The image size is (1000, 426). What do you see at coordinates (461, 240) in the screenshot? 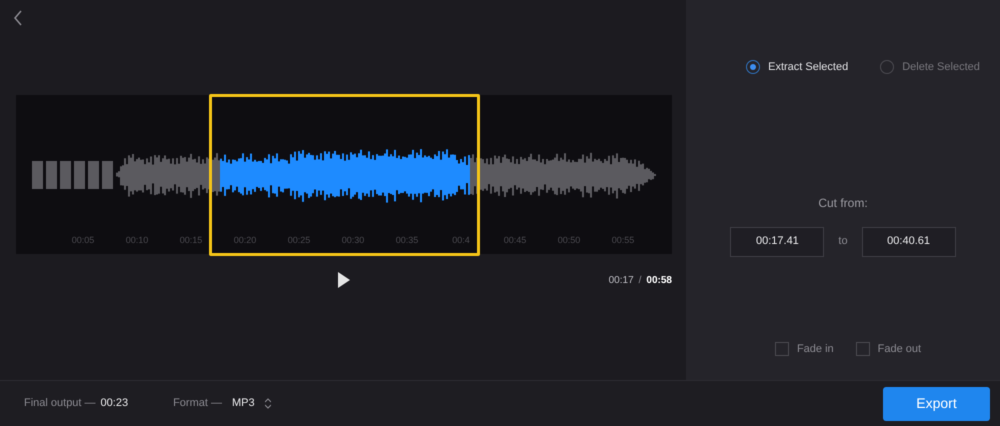
I see `tick-label: 00:4` at bounding box center [461, 240].